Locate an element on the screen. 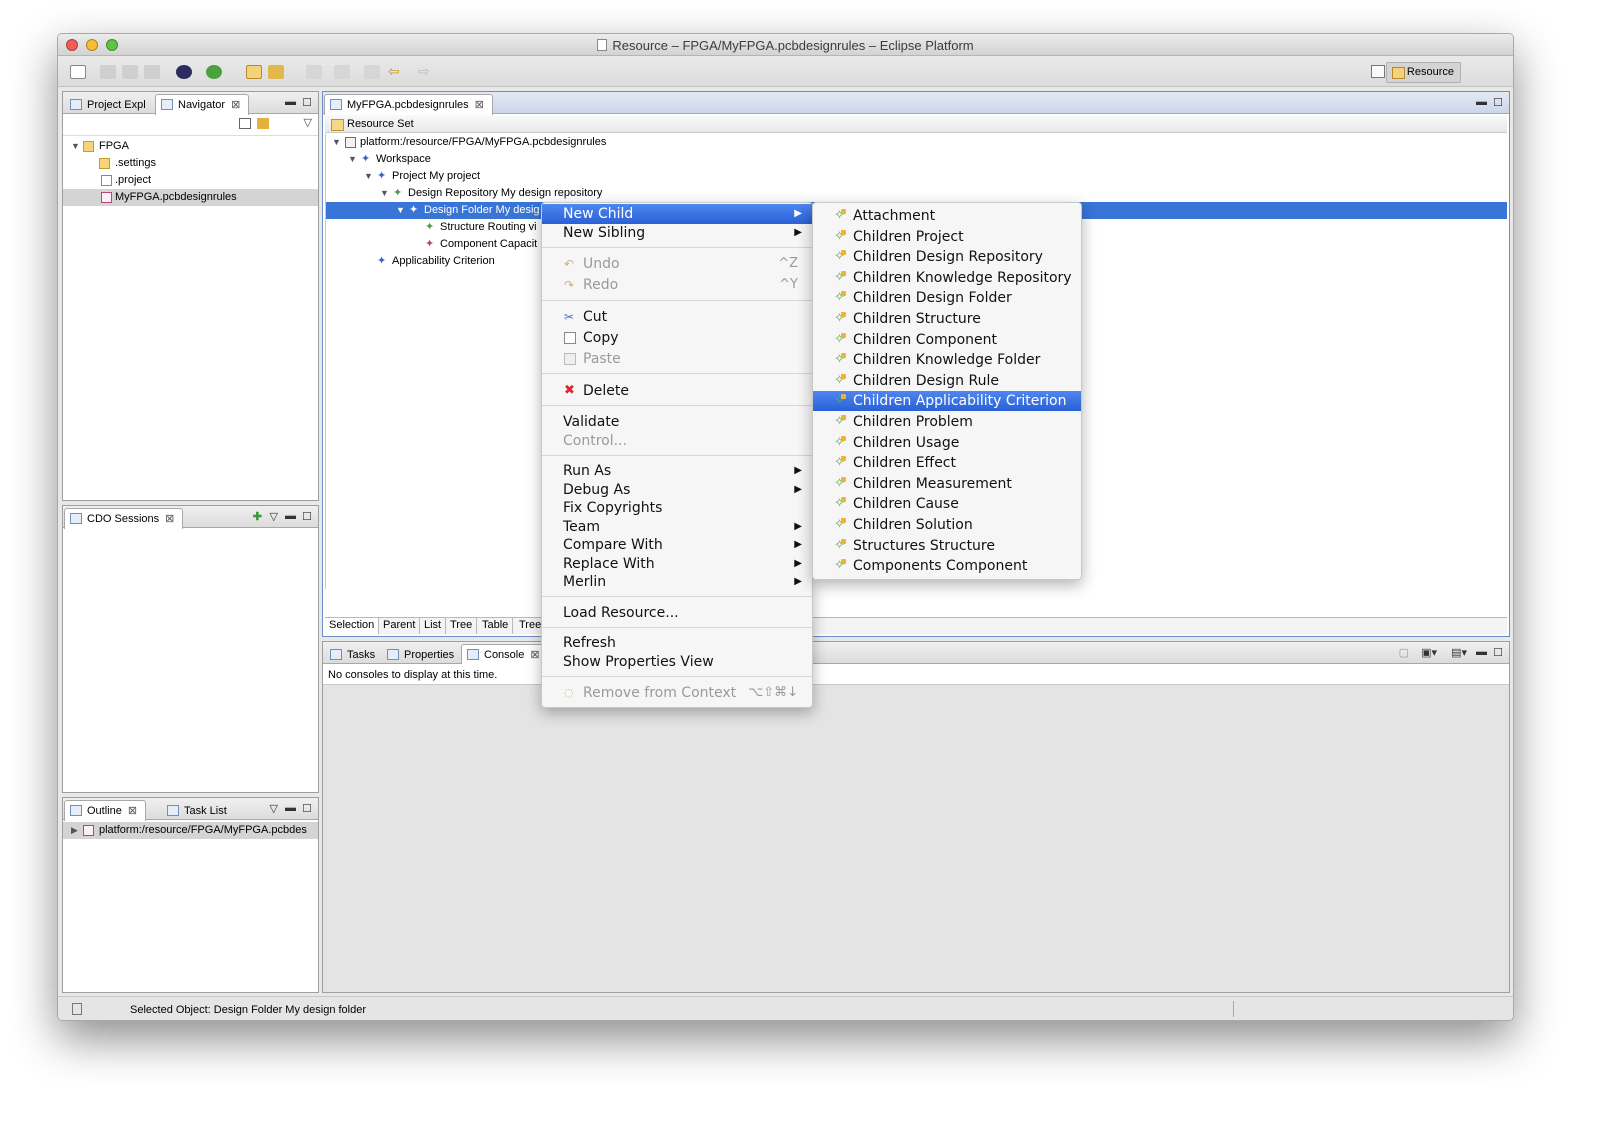 This screenshot has width=1602, height=1122. new-icon is located at coordinates (78, 72).